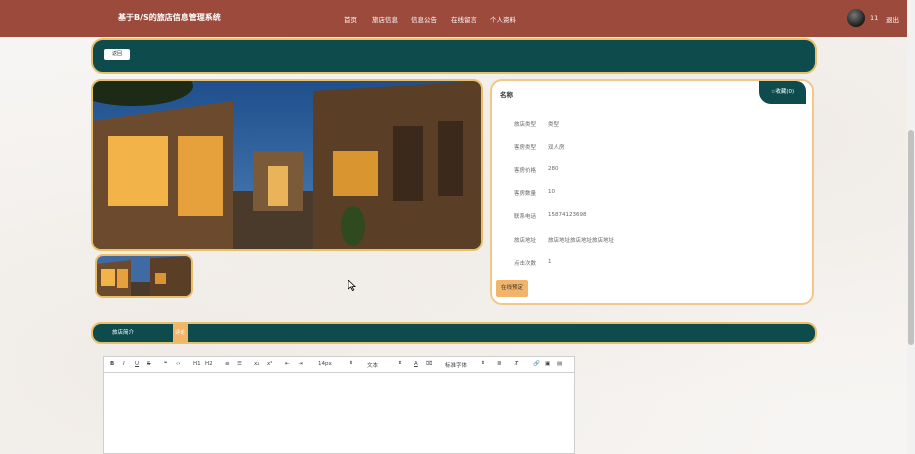 The width and height of the screenshot is (915, 454). I want to click on field-value: 280, so click(553, 169).